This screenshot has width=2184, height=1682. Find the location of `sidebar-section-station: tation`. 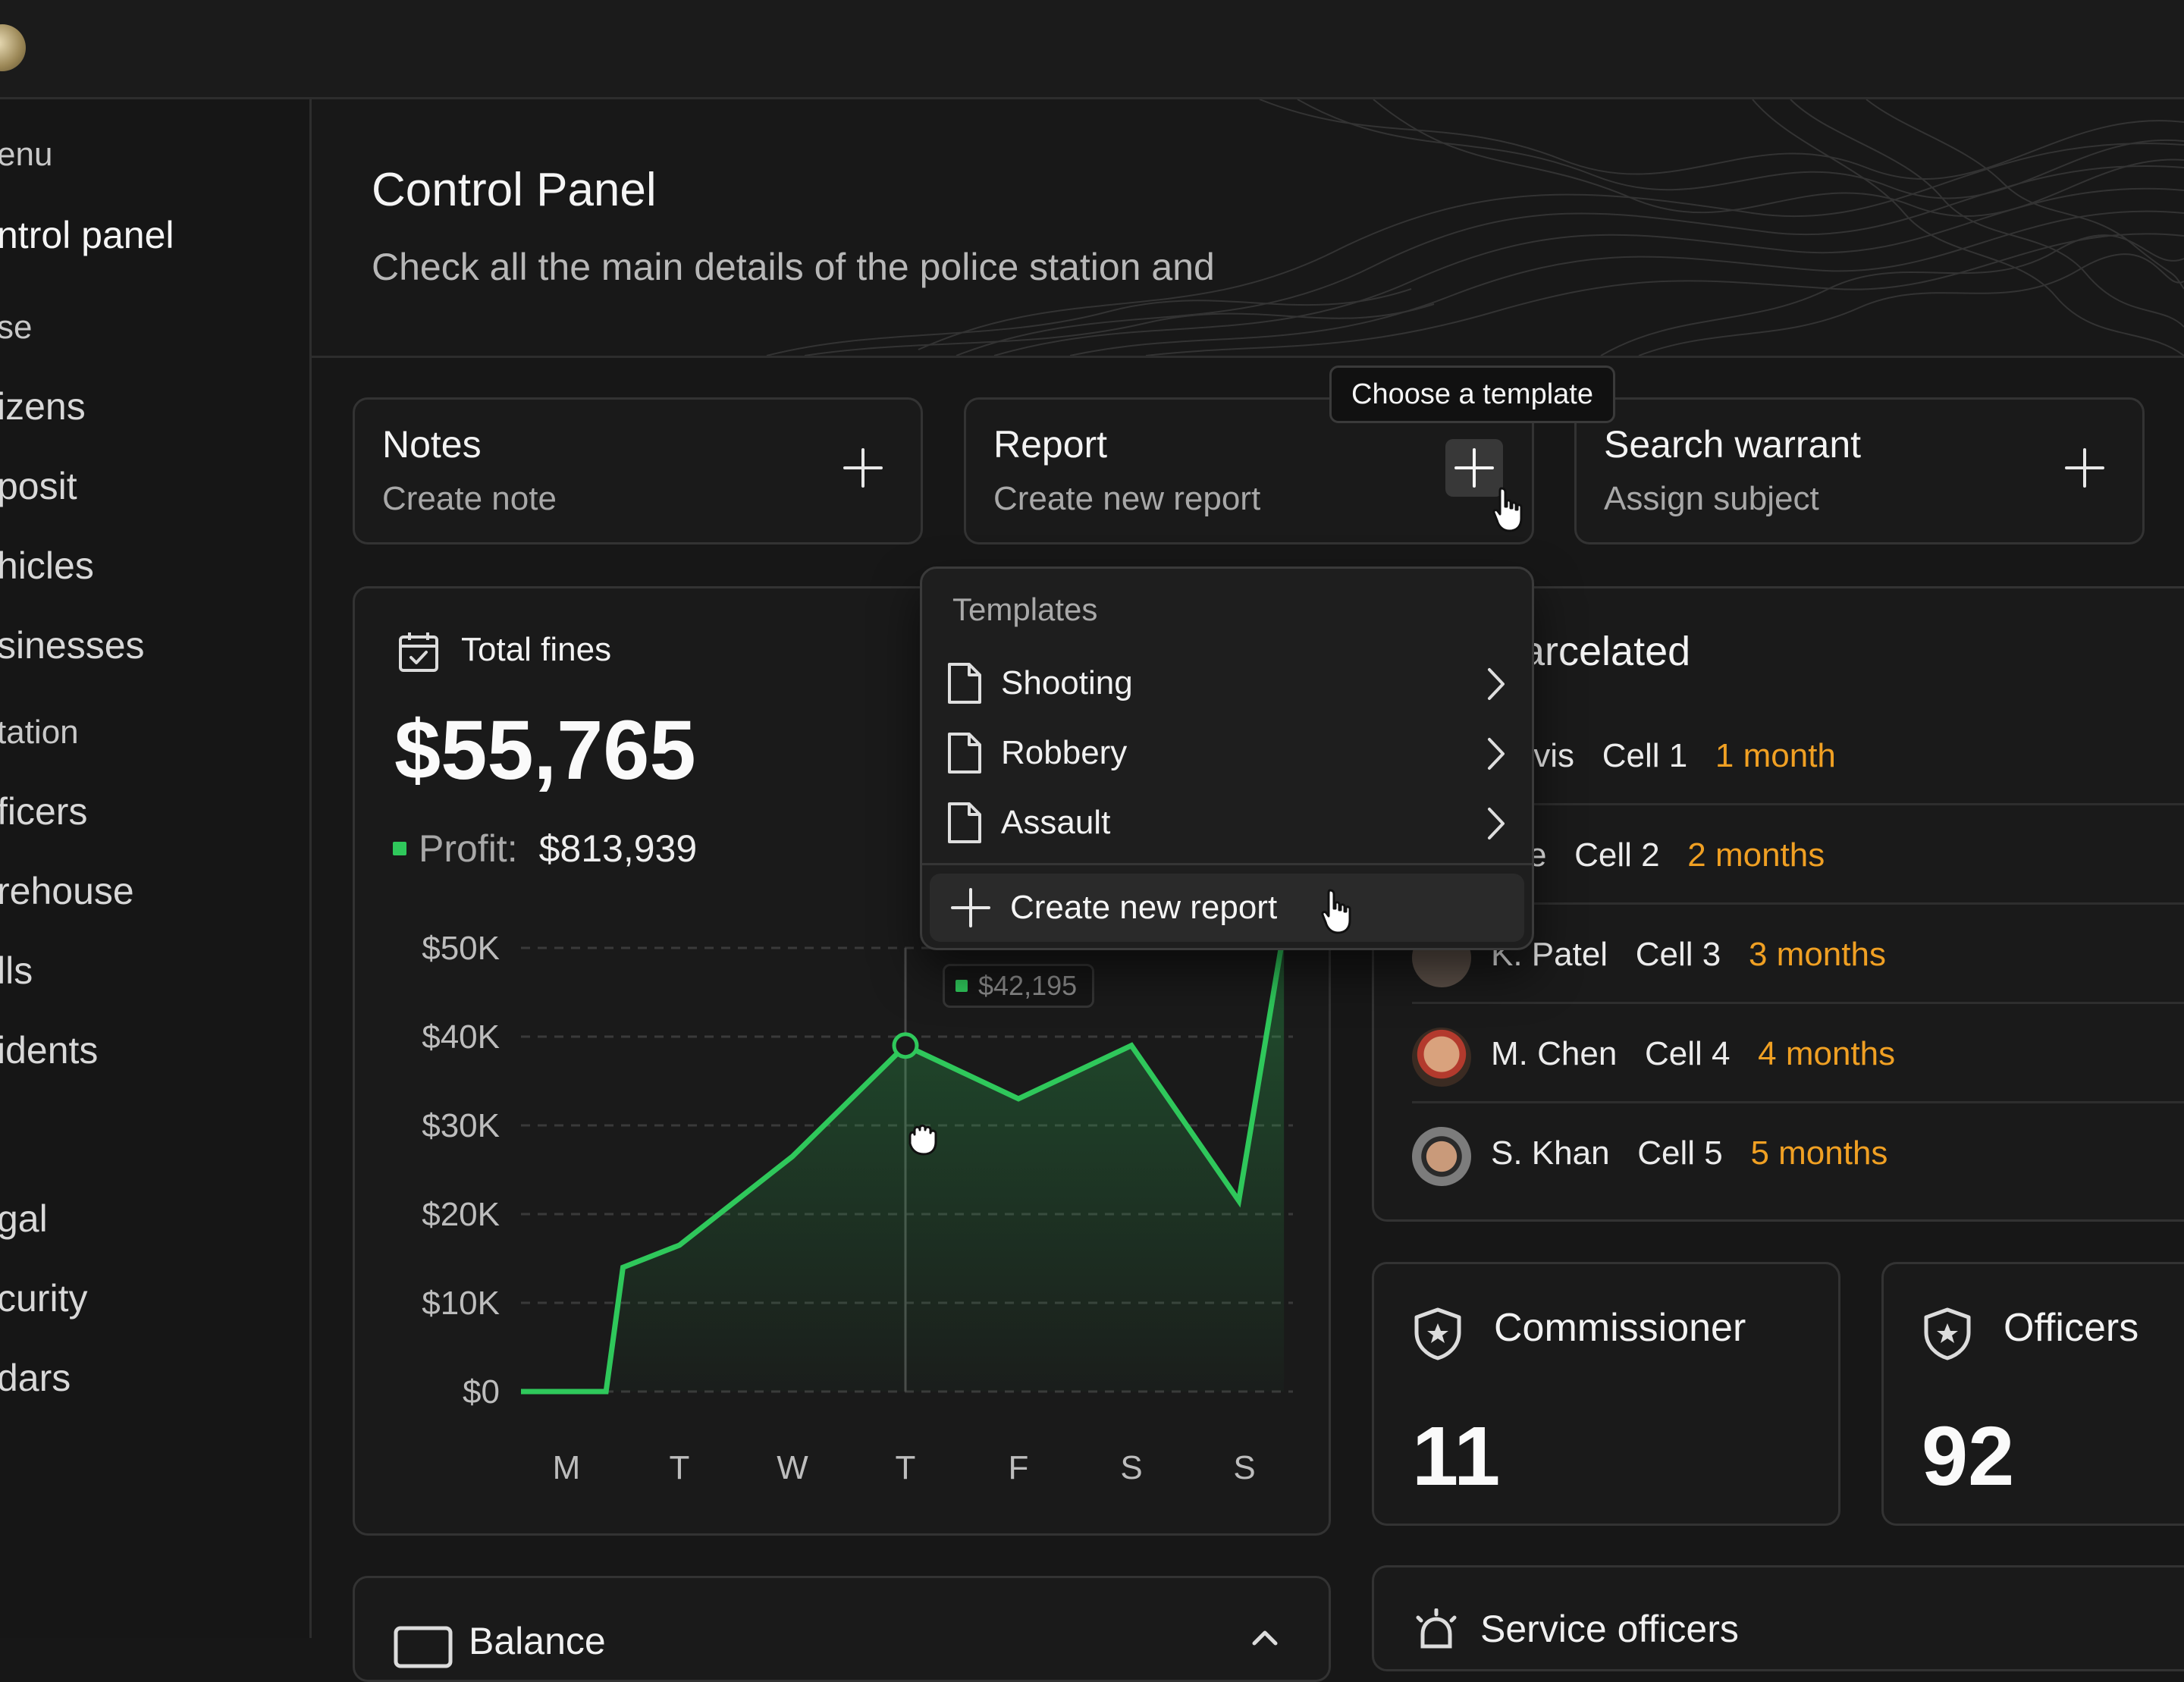

sidebar-section-station: tation is located at coordinates (39, 733).